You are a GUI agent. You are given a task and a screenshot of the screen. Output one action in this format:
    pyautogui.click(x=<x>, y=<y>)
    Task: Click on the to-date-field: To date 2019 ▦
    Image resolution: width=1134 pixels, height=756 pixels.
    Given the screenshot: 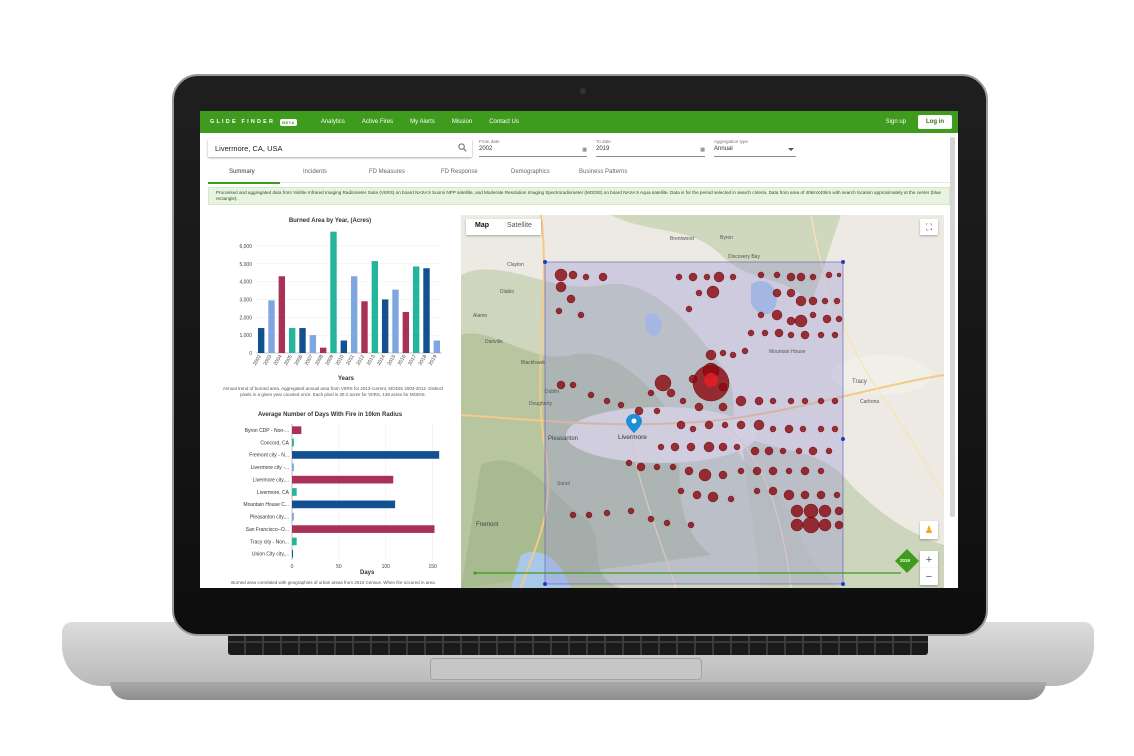 What is the action you would take?
    pyautogui.click(x=650, y=148)
    